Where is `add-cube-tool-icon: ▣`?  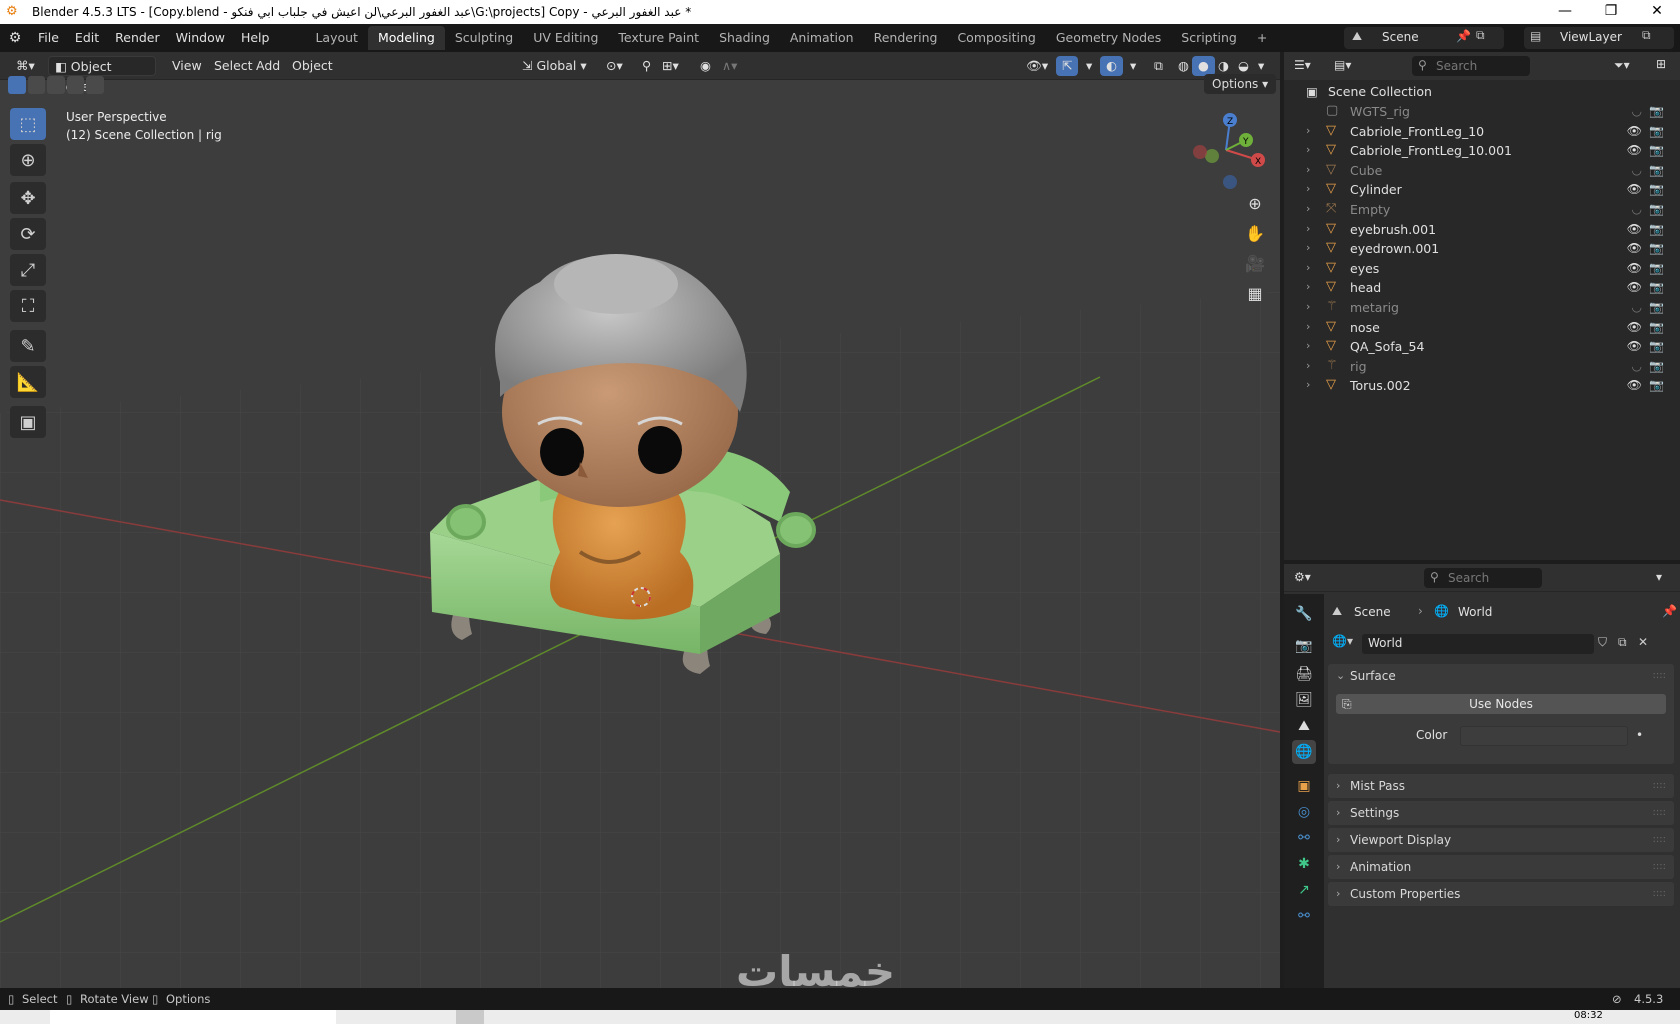 add-cube-tool-icon: ▣ is located at coordinates (28, 422).